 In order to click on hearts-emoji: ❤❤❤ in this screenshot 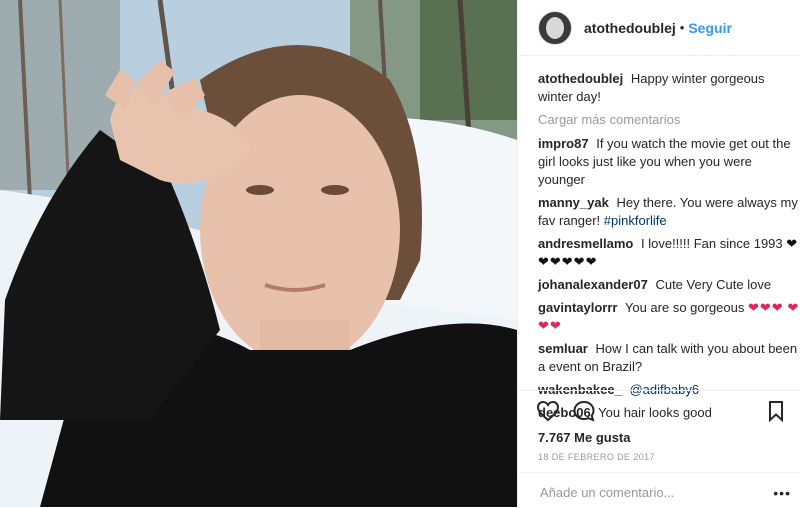, I will do `click(766, 307)`.